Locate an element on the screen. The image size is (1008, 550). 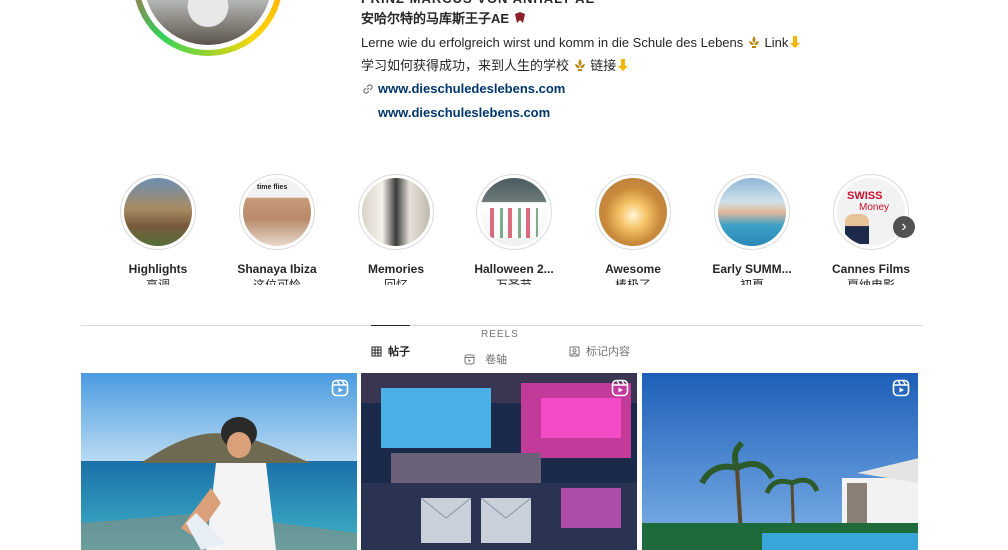
highlight-label: Memories is located at coordinates (396, 269).